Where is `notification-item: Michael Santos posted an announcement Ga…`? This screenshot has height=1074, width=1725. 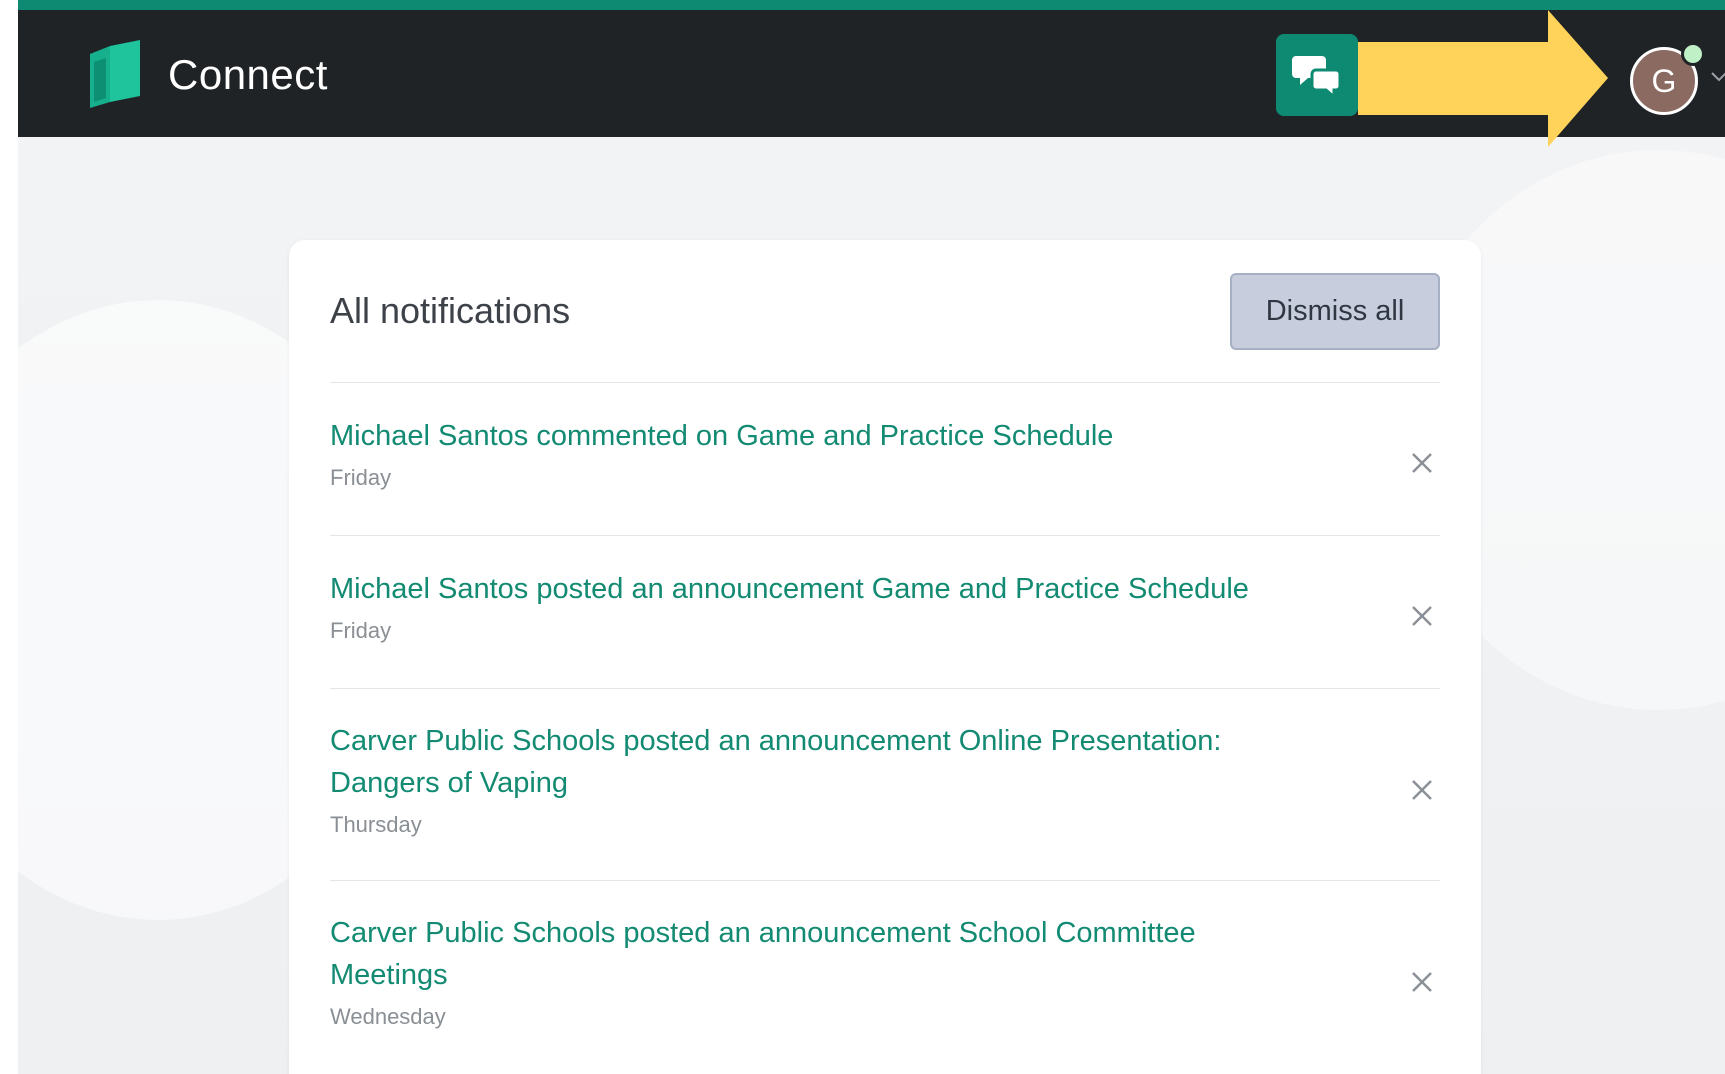 notification-item: Michael Santos posted an announcement Ga… is located at coordinates (885, 606).